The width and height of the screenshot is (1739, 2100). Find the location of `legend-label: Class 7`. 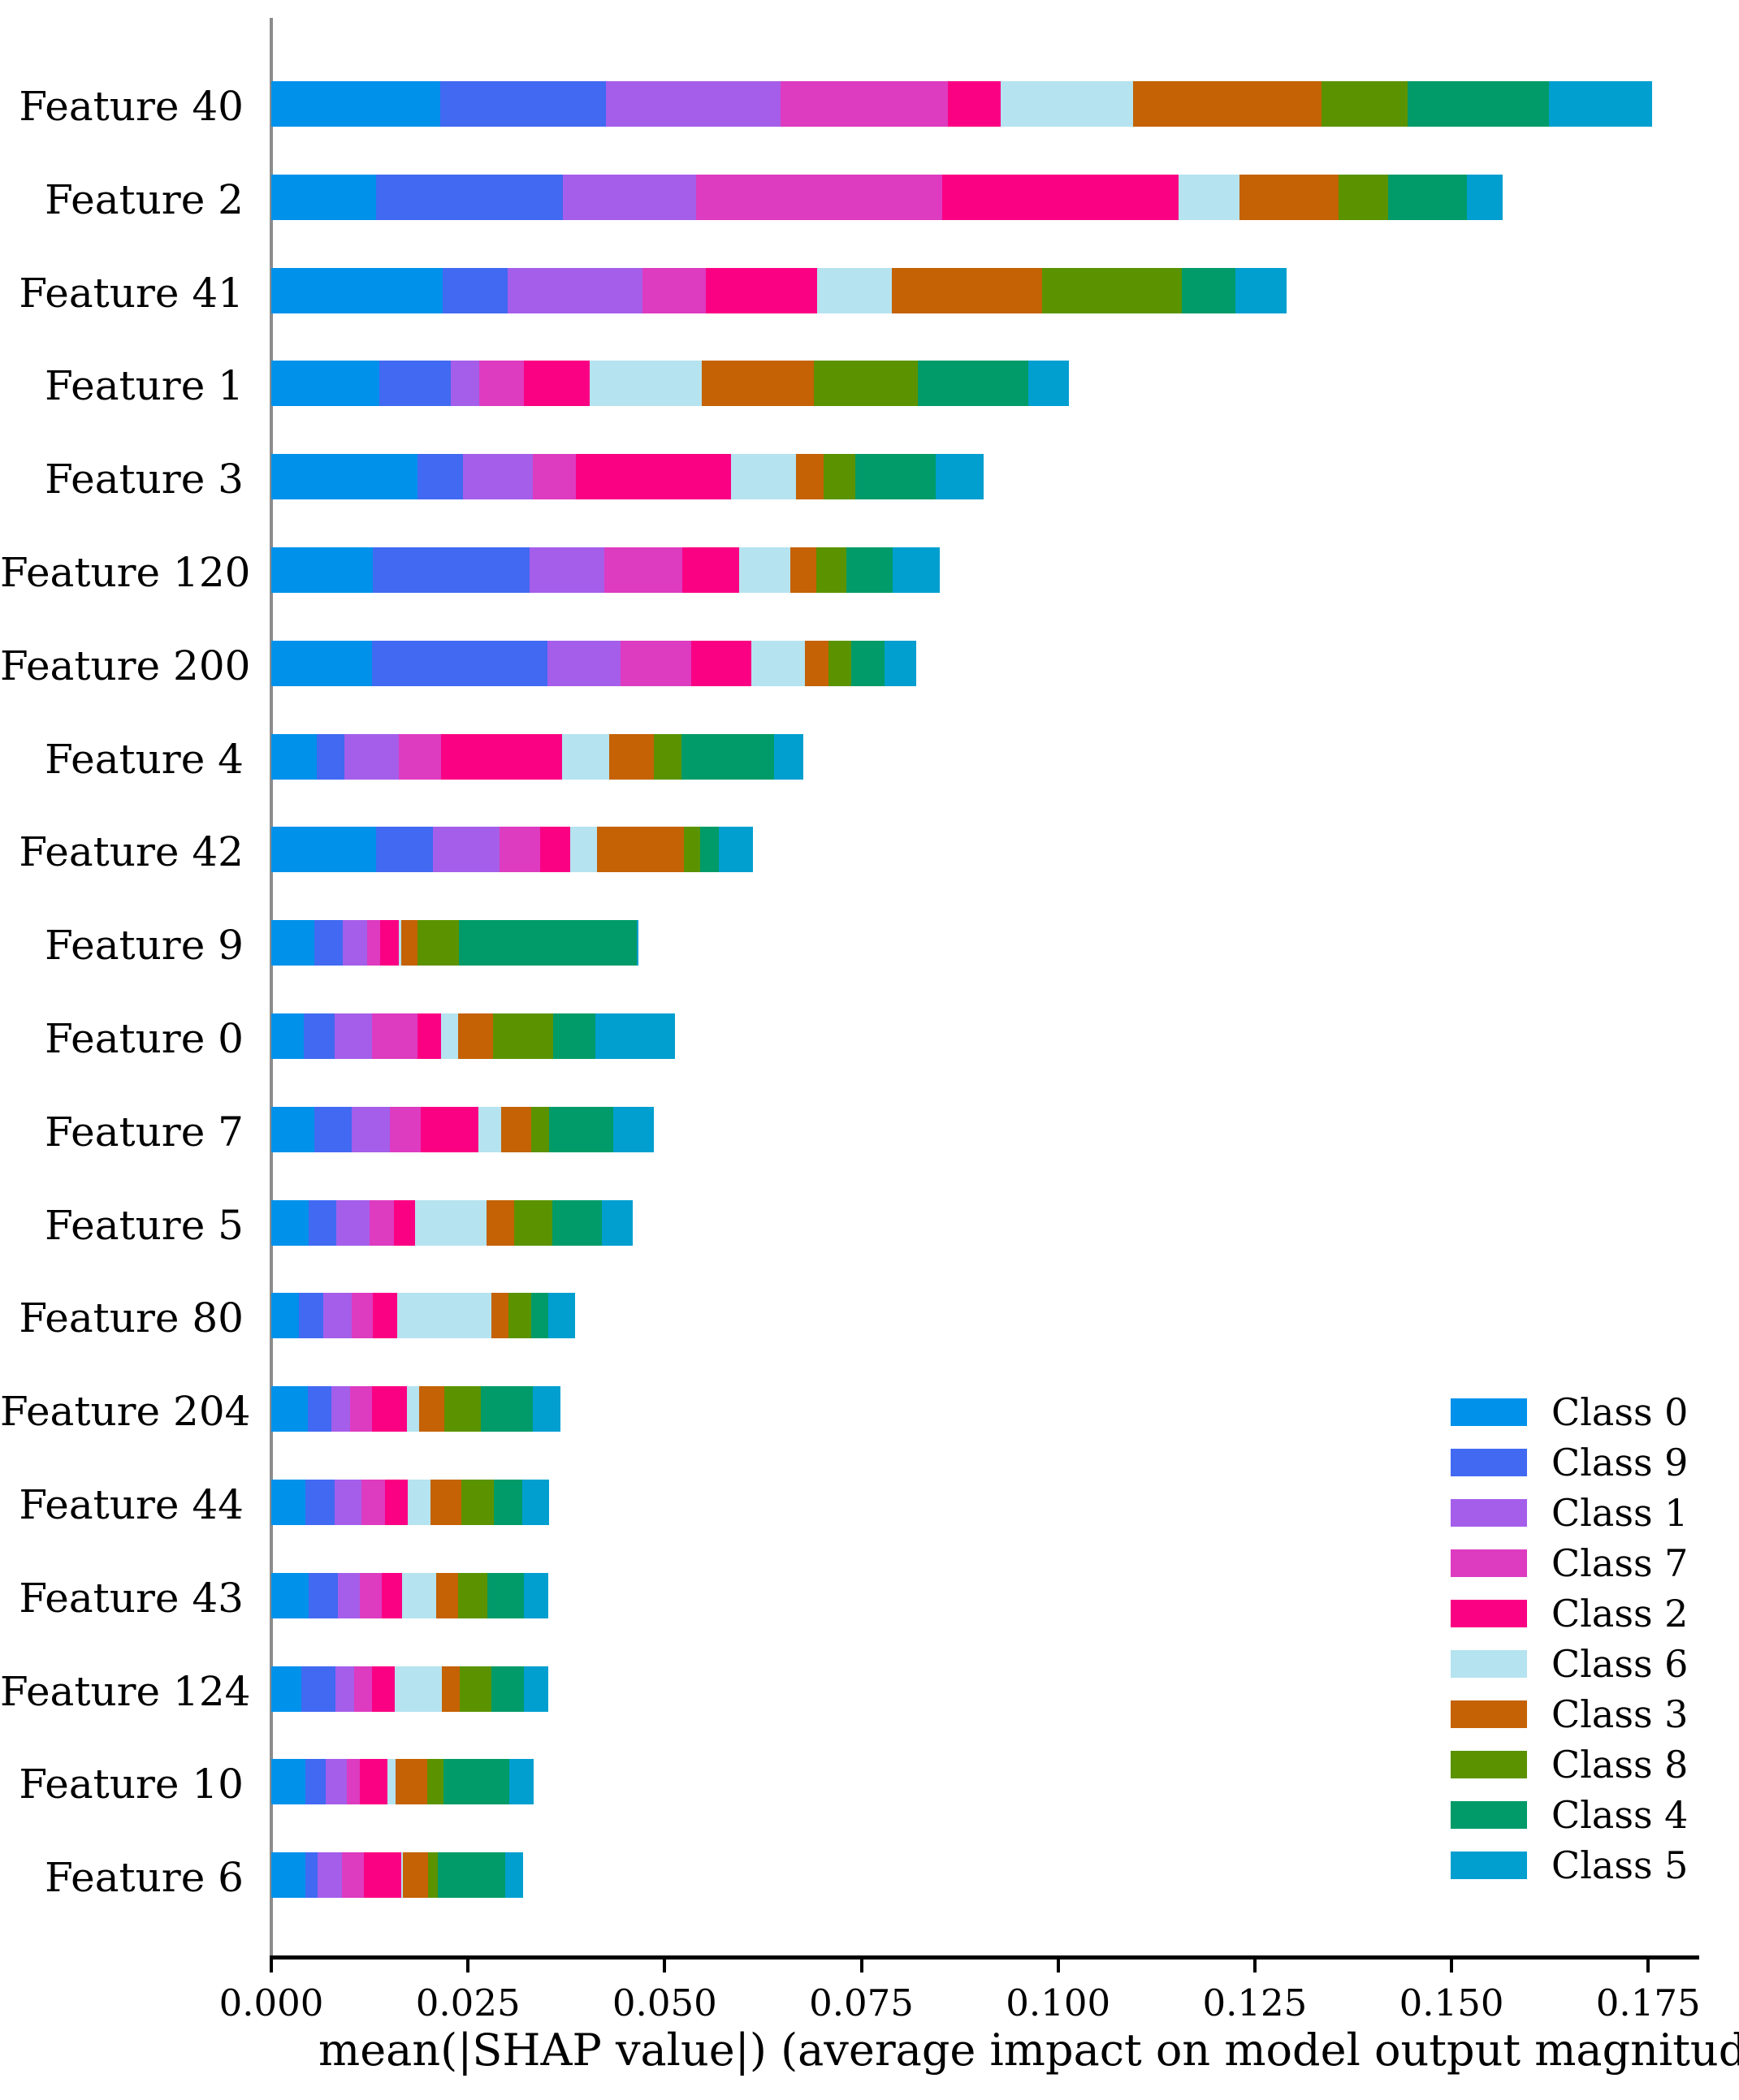

legend-label: Class 7 is located at coordinates (1620, 1563).